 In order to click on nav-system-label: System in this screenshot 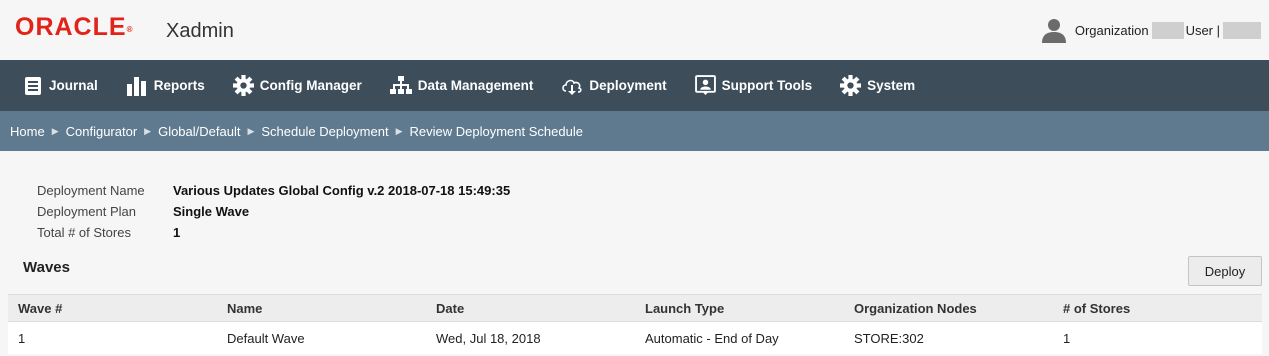, I will do `click(891, 85)`.